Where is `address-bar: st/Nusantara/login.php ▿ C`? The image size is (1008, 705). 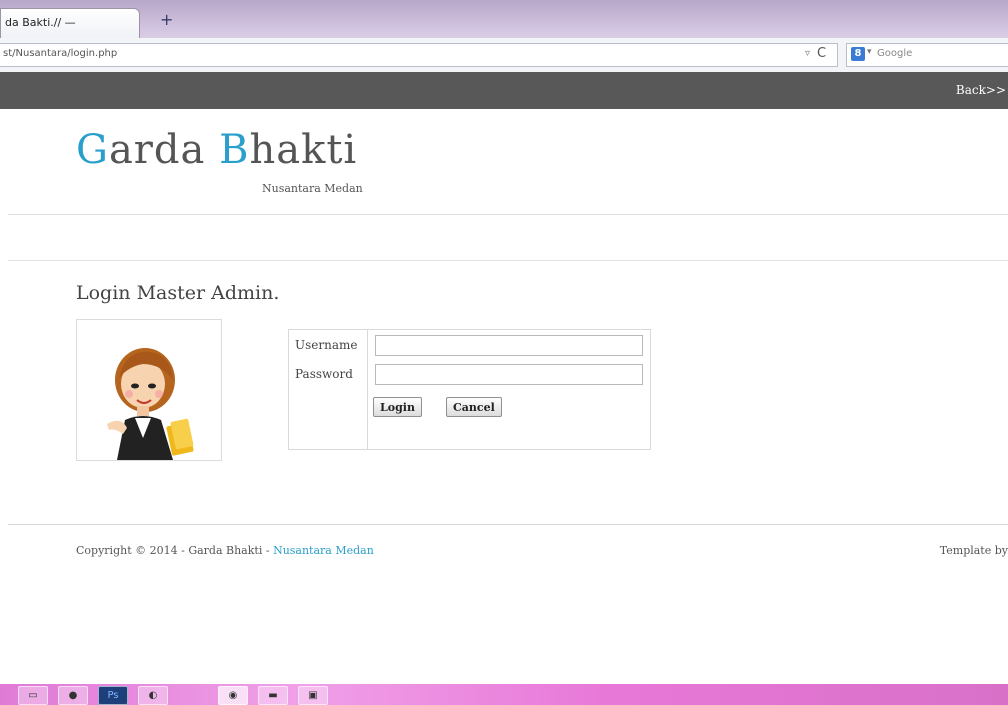
address-bar: st/Nusantara/login.php ▿ C is located at coordinates (419, 55).